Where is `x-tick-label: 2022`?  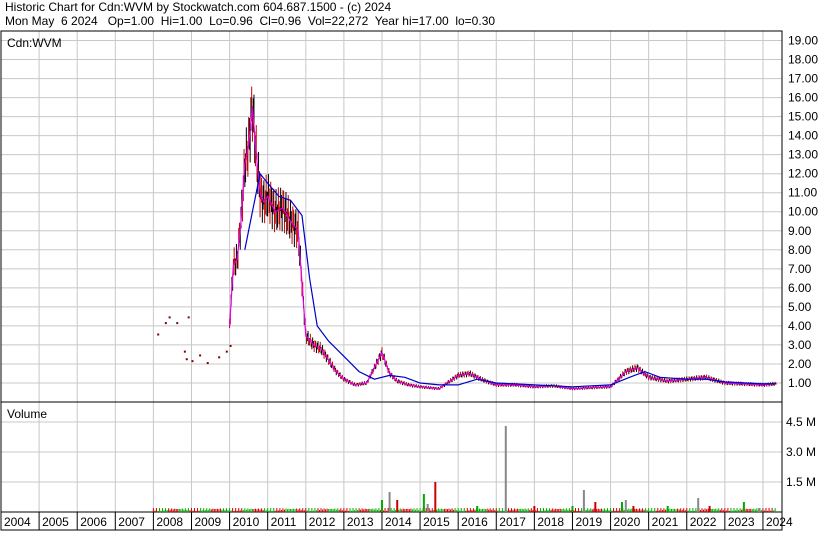
x-tick-label: 2022 is located at coordinates (703, 522).